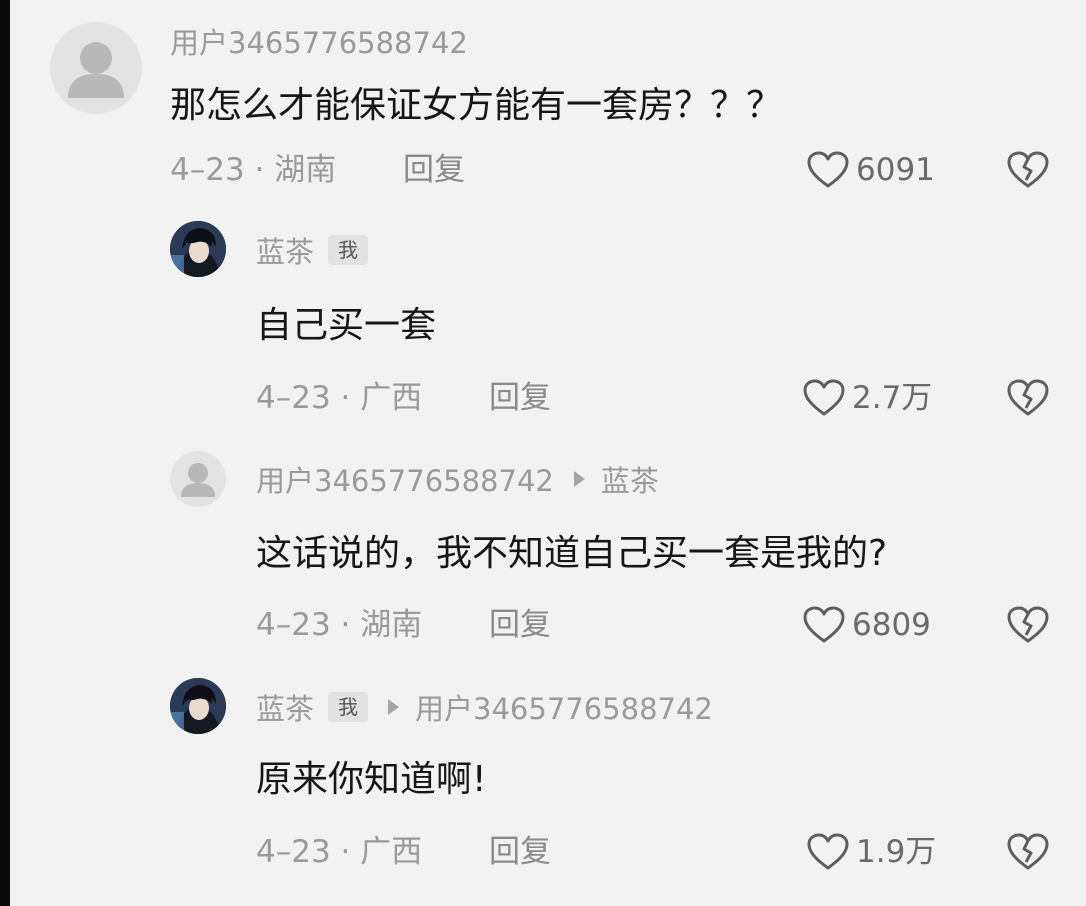 The image size is (1086, 906). I want to click on comment-header: 用户3465776588742, so click(319, 41).